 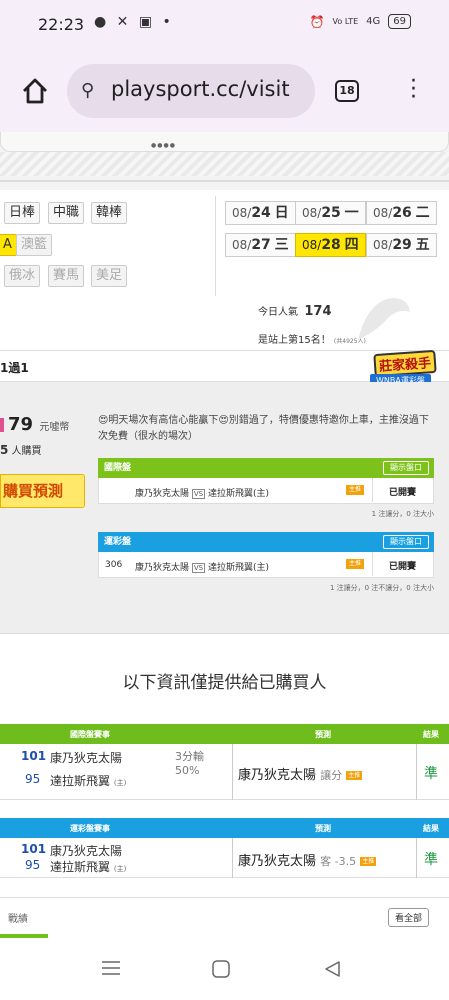 What do you see at coordinates (300, 775) in the screenshot?
I see `prediction: 康乃狄克太陽 讓分 主推` at bounding box center [300, 775].